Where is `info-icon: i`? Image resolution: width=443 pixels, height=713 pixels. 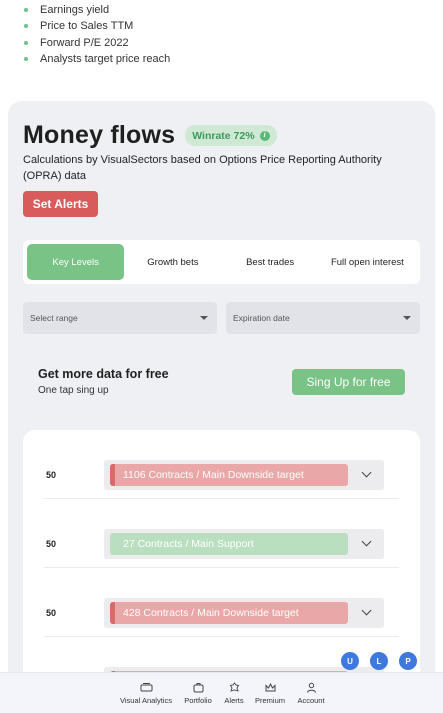 info-icon: i is located at coordinates (264, 135).